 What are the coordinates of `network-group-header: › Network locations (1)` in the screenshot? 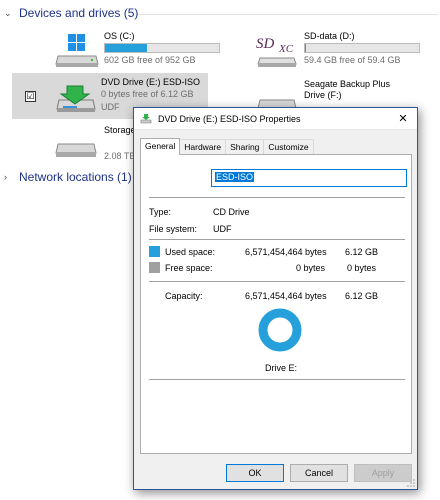 It's located at (68, 177).